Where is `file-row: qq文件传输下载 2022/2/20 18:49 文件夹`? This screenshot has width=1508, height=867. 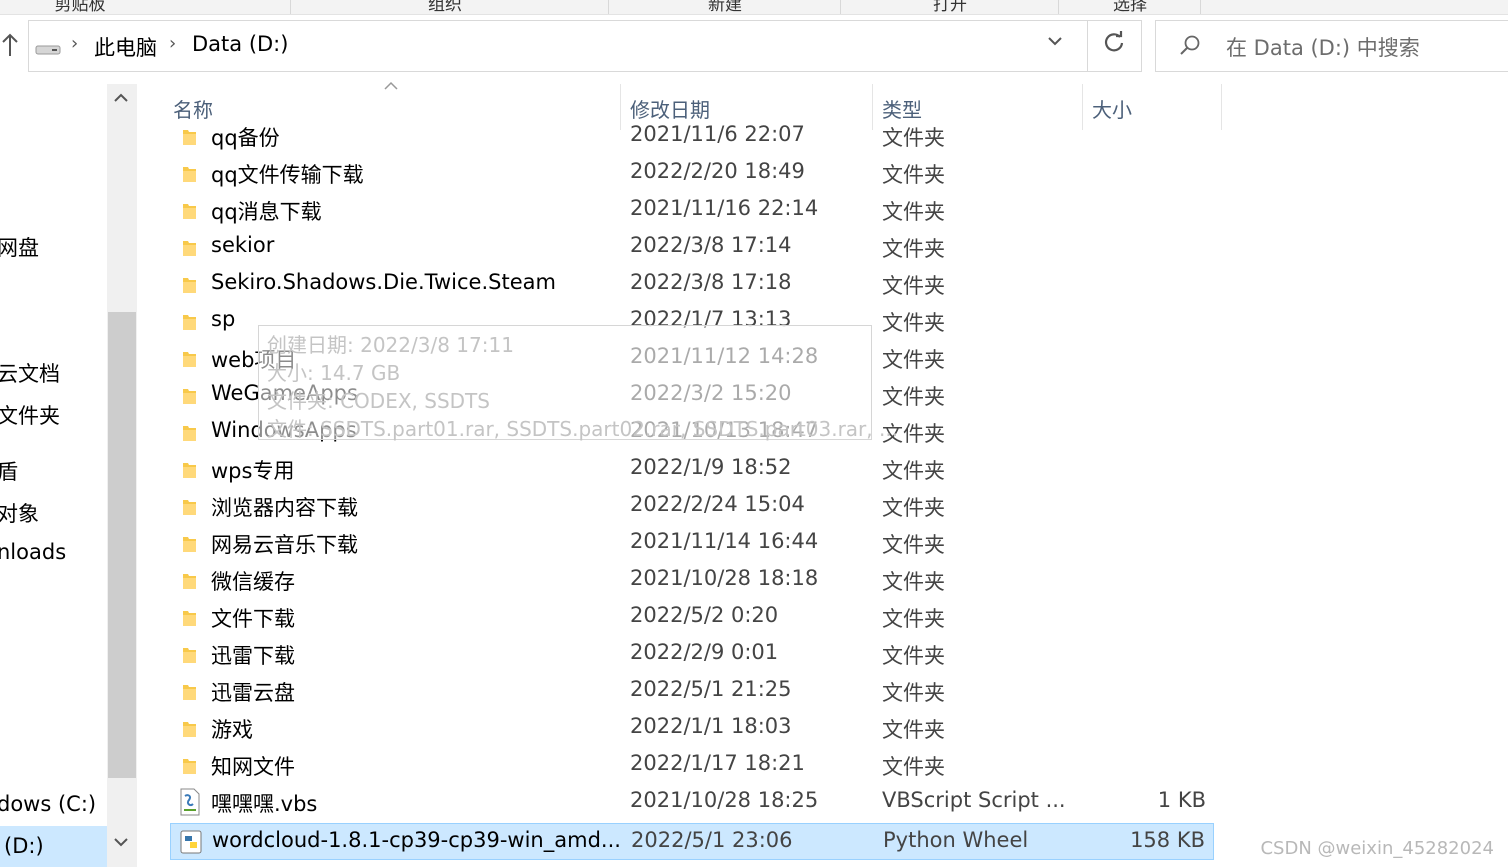 file-row: qq文件传输下载 2022/2/20 18:49 文件夹 is located at coordinates (692, 173).